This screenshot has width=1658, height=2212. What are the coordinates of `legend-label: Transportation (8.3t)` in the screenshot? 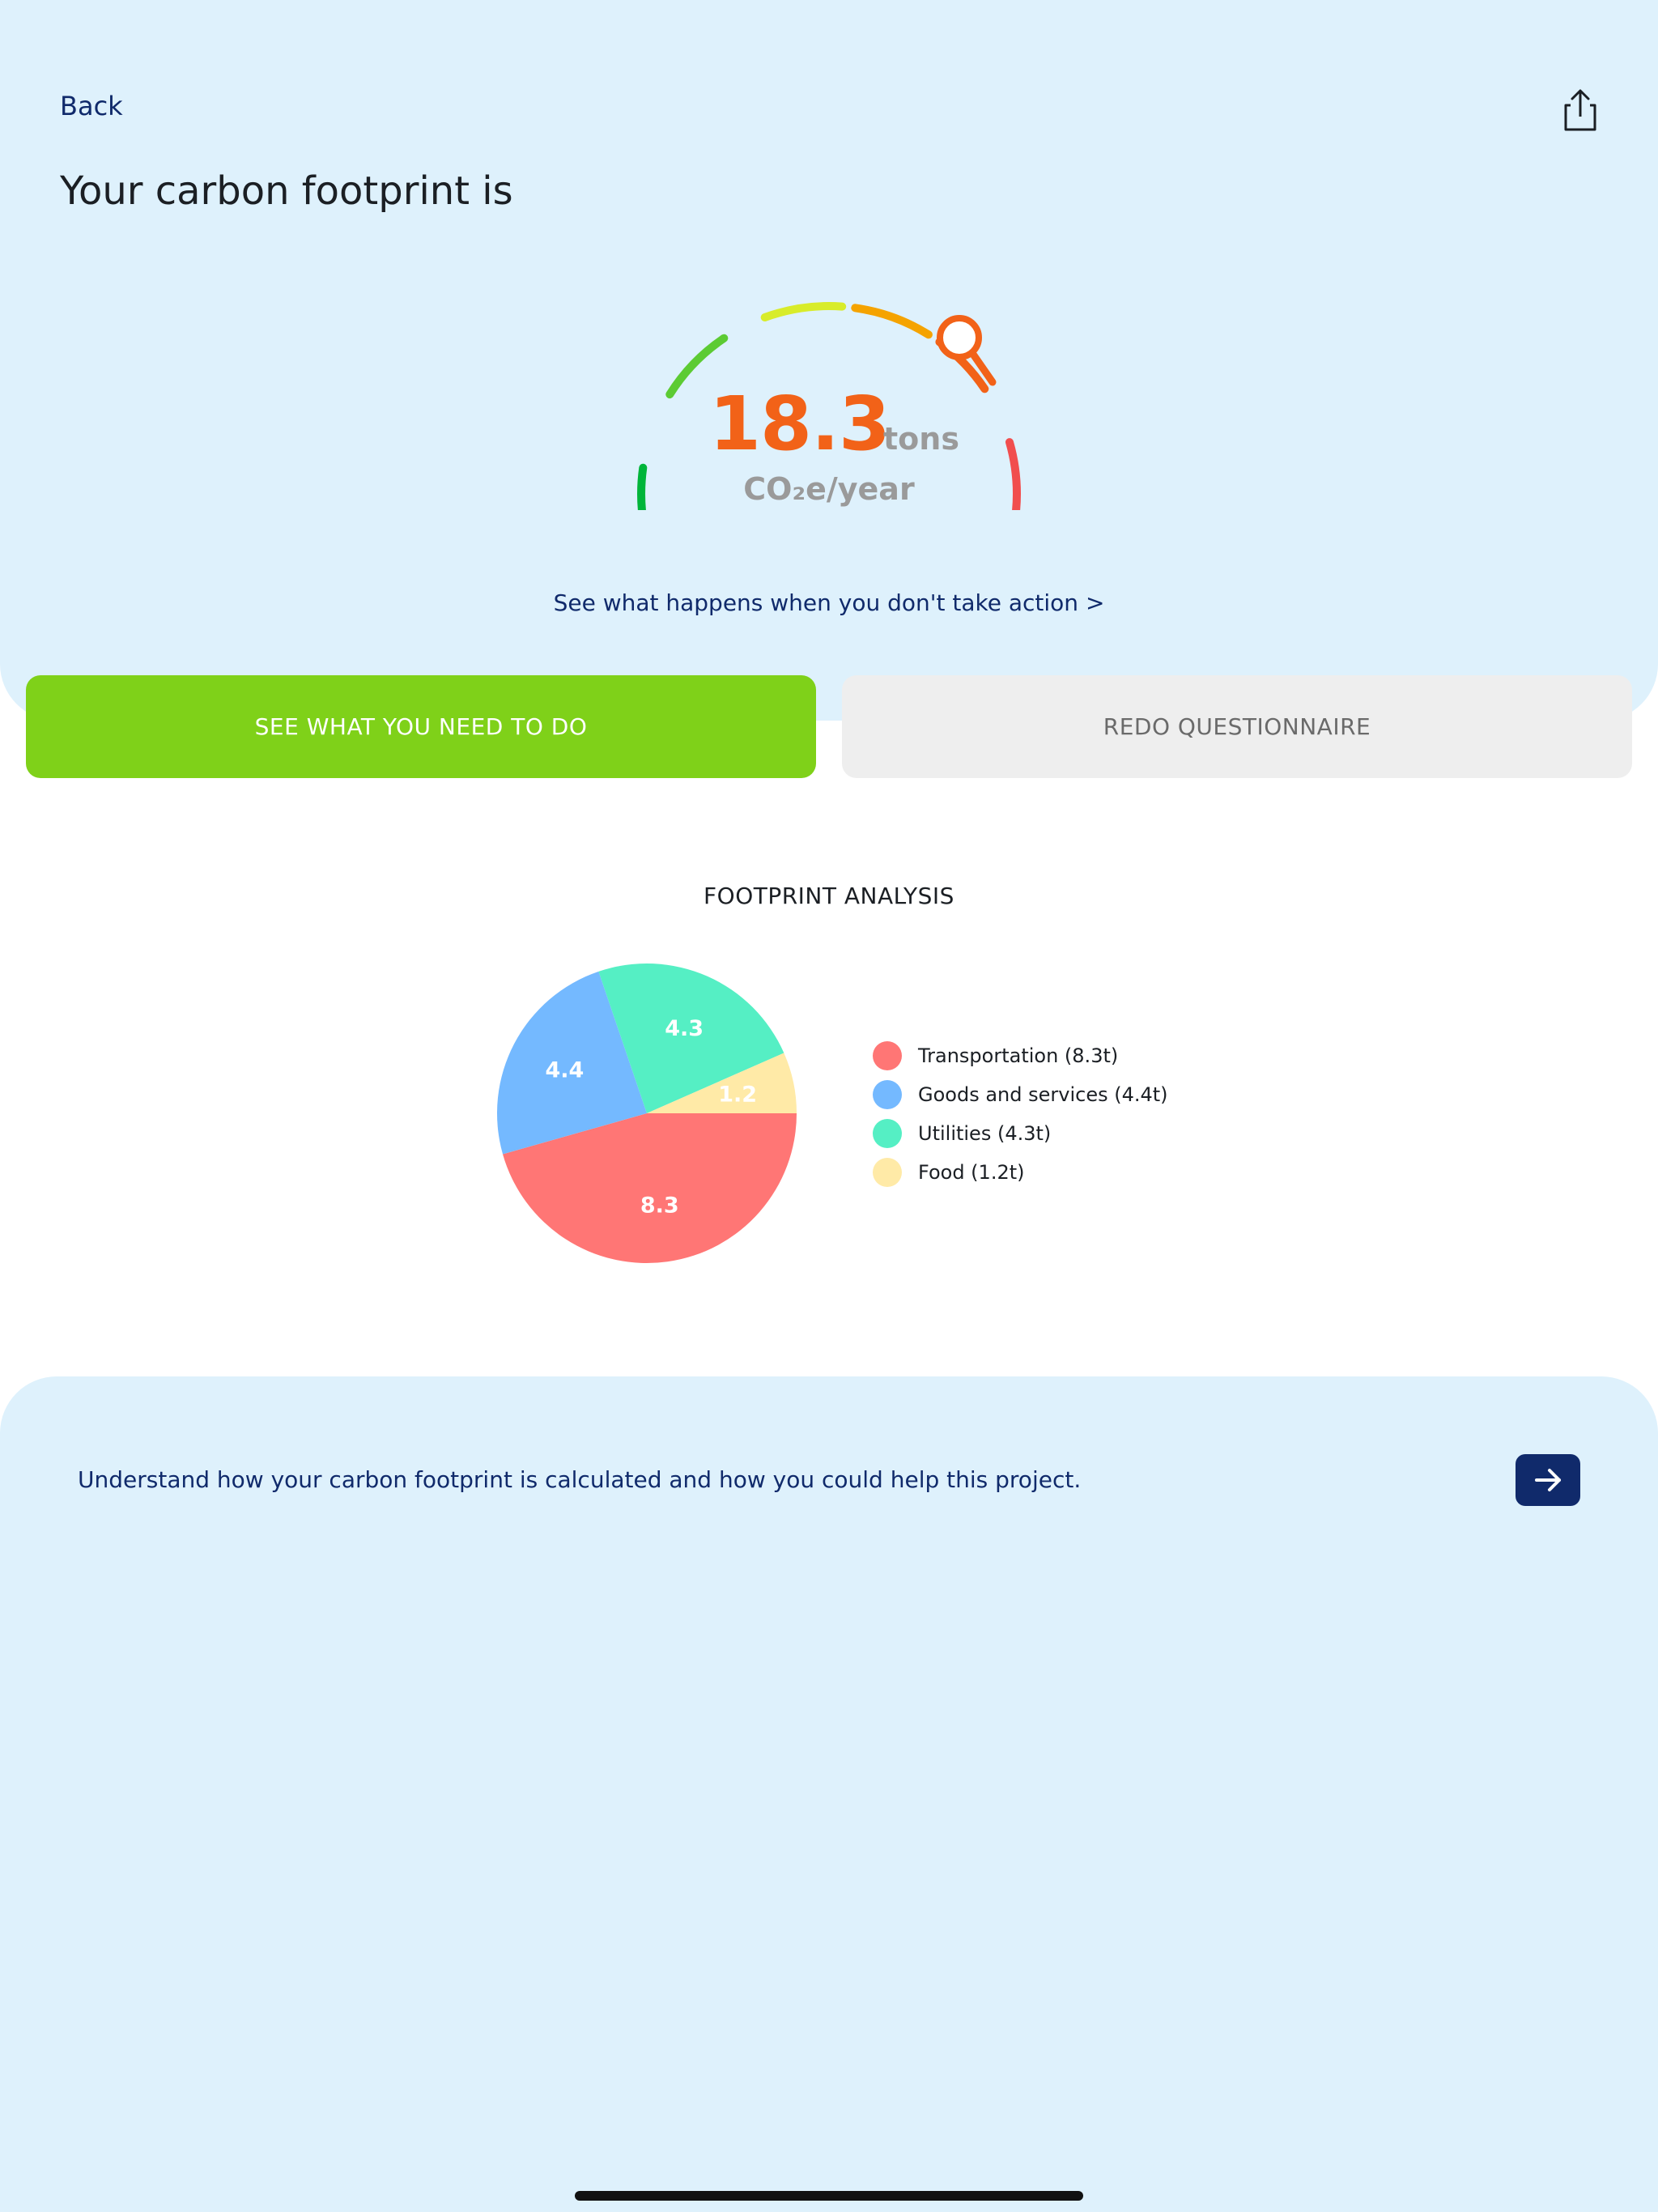 It's located at (1018, 1055).